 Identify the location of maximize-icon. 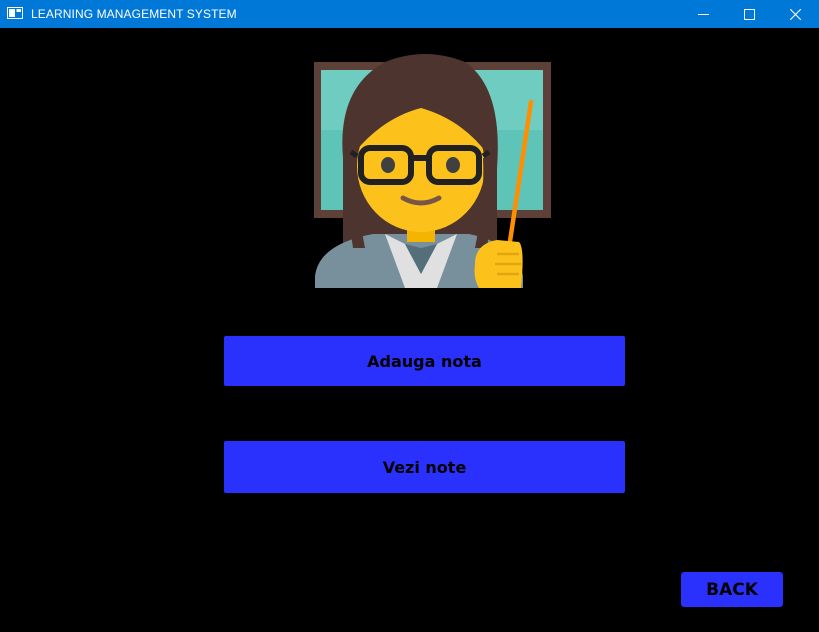
(749, 14).